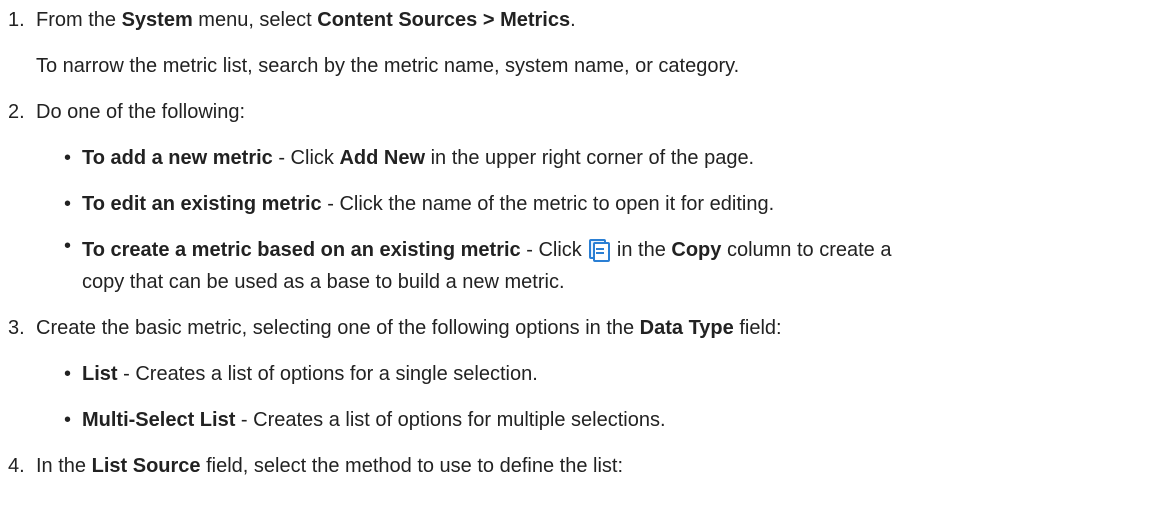 This screenshot has height=529, width=1161. What do you see at coordinates (146, 466) in the screenshot?
I see `list-source-field-name: List Source` at bounding box center [146, 466].